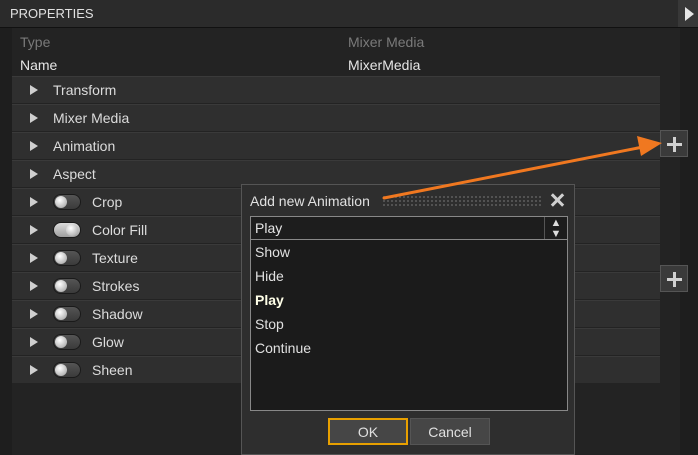 The image size is (698, 455). What do you see at coordinates (368, 431) in the screenshot?
I see `ok-button: OK` at bounding box center [368, 431].